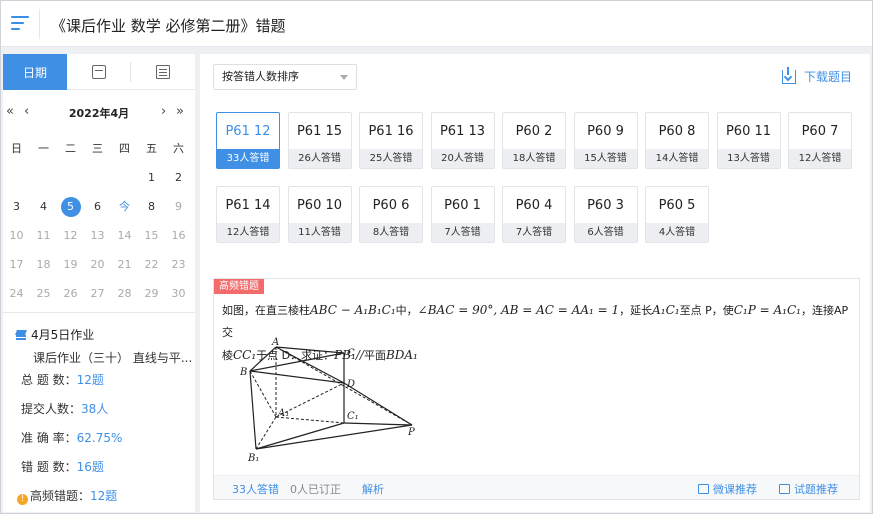  What do you see at coordinates (534, 205) in the screenshot?
I see `question-card-label: P60 4` at bounding box center [534, 205].